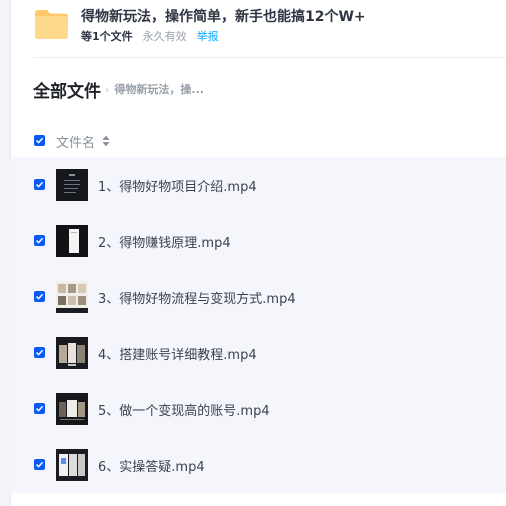 The width and height of the screenshot is (506, 506). Describe the element at coordinates (151, 465) in the screenshot. I see `file-name: 6、实操答疑.mp4` at that location.